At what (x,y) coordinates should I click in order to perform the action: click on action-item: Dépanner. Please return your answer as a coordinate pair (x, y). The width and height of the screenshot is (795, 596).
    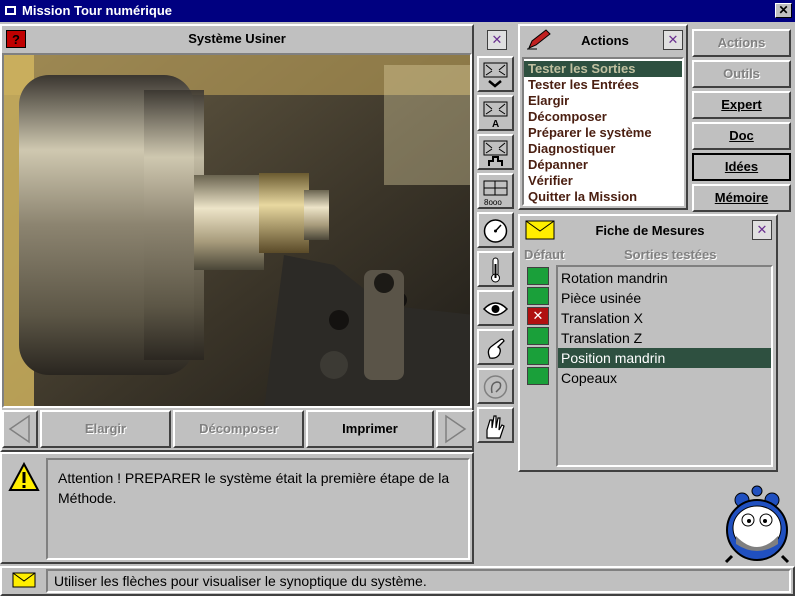
    Looking at the image, I should click on (603, 165).